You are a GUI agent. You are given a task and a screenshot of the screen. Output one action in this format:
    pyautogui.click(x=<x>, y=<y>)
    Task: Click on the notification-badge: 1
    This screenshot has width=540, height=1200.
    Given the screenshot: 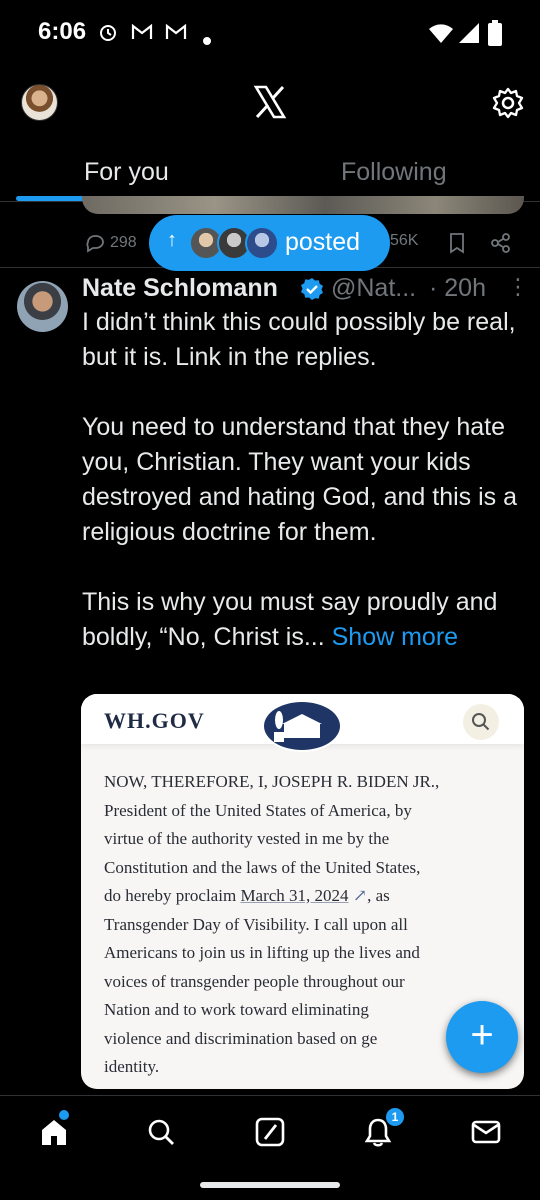 What is the action you would take?
    pyautogui.click(x=395, y=1117)
    